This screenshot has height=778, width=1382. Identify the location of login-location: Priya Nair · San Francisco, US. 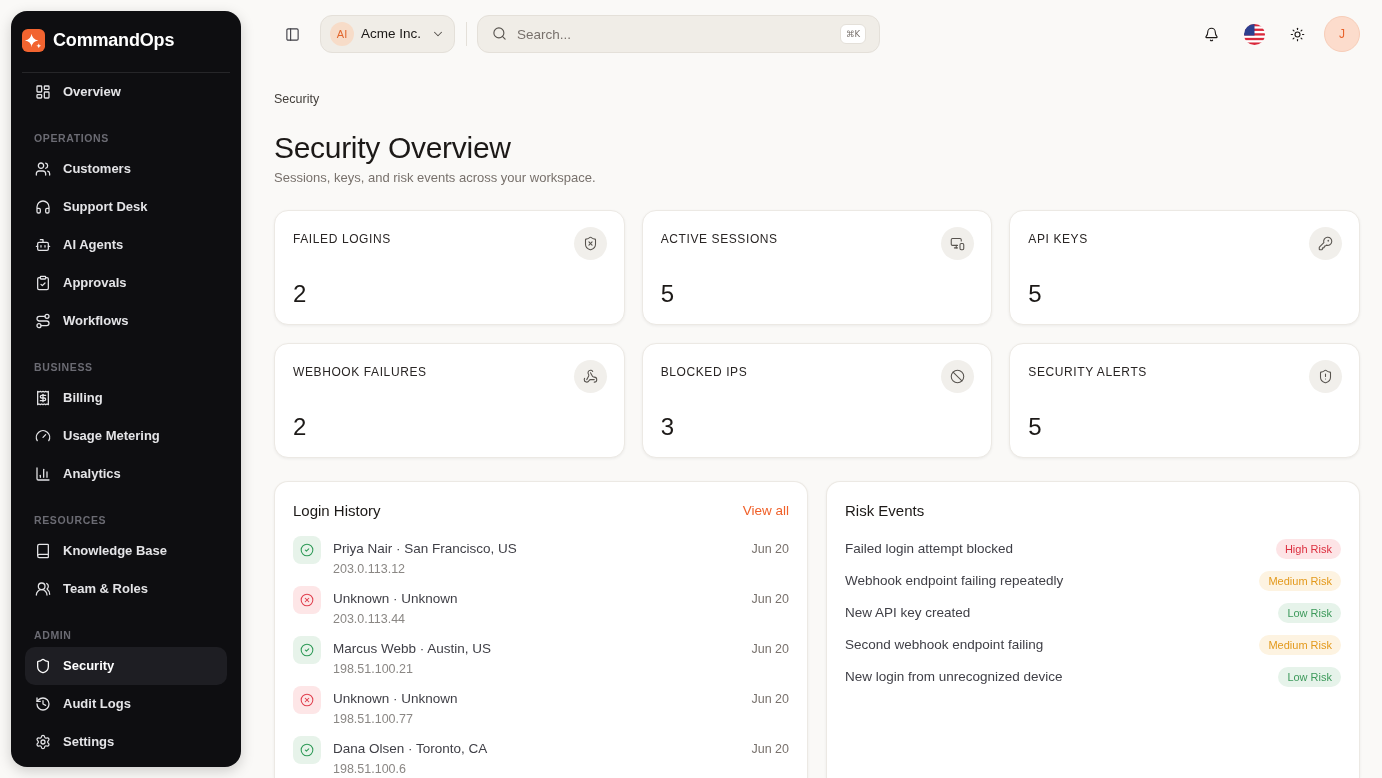
(425, 549).